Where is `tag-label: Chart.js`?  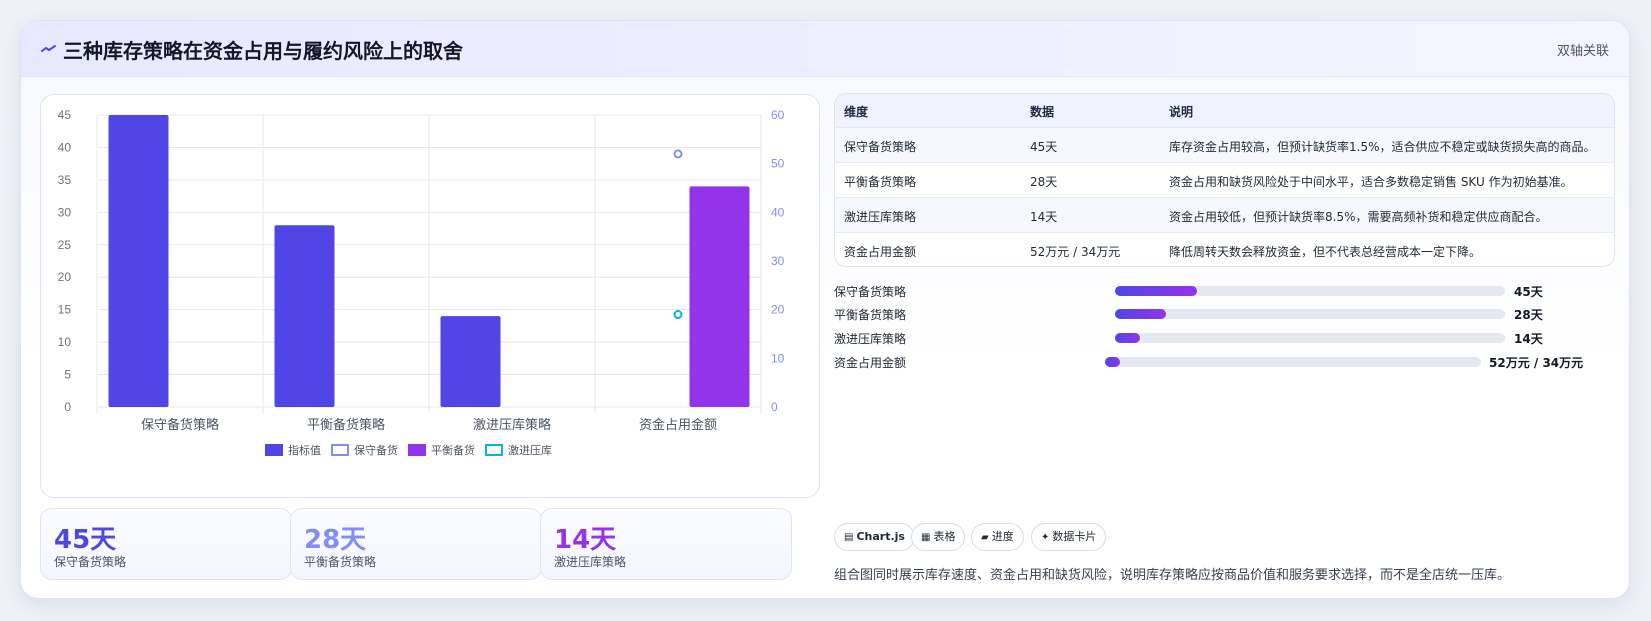
tag-label: Chart.js is located at coordinates (880, 536).